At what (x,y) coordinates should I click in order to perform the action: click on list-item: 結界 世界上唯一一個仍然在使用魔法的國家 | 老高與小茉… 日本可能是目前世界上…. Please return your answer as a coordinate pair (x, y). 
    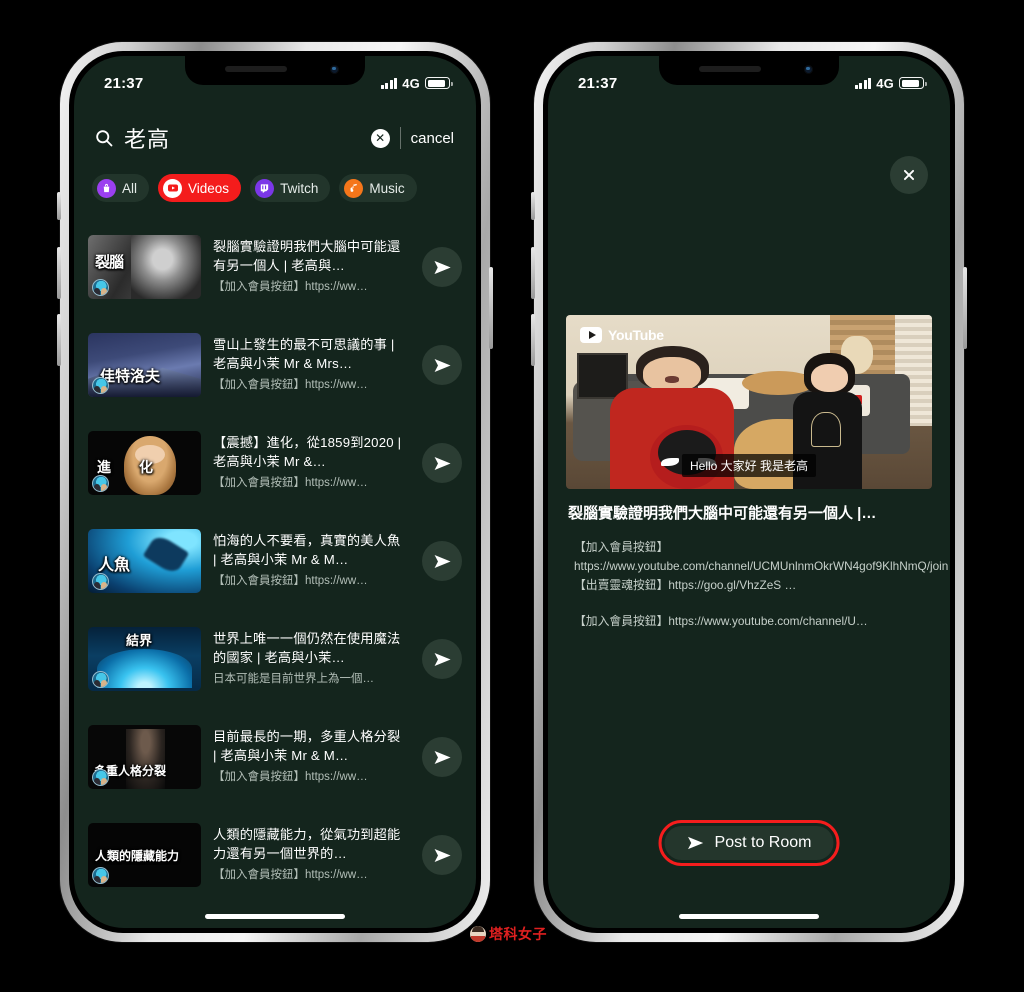
    Looking at the image, I should click on (275, 659).